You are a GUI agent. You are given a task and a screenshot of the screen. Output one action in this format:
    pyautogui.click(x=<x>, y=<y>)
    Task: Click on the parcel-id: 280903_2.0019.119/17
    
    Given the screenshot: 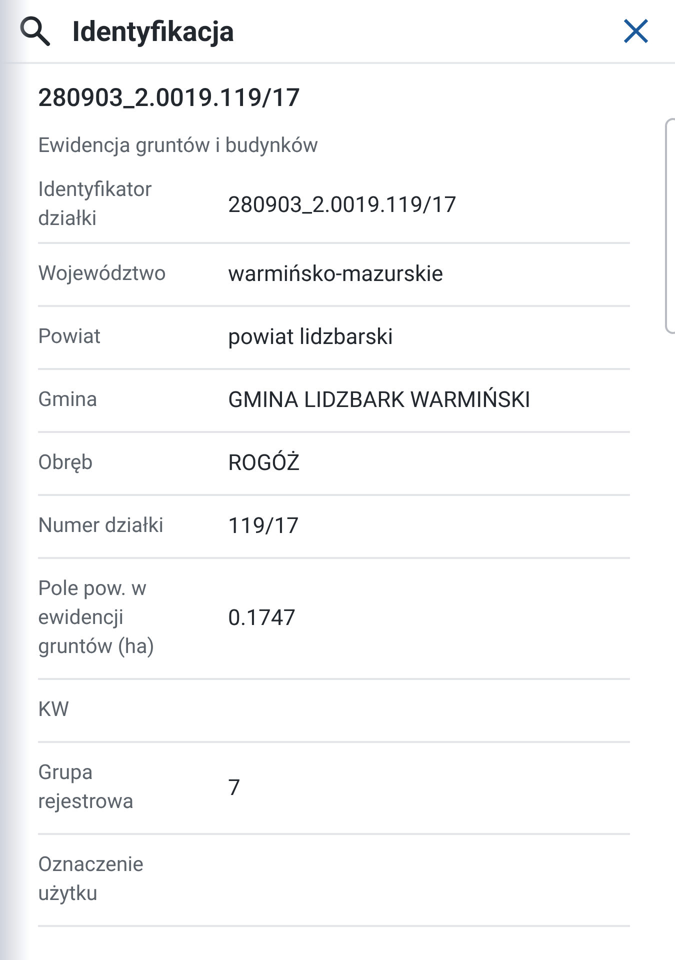 What is the action you would take?
    pyautogui.click(x=170, y=99)
    